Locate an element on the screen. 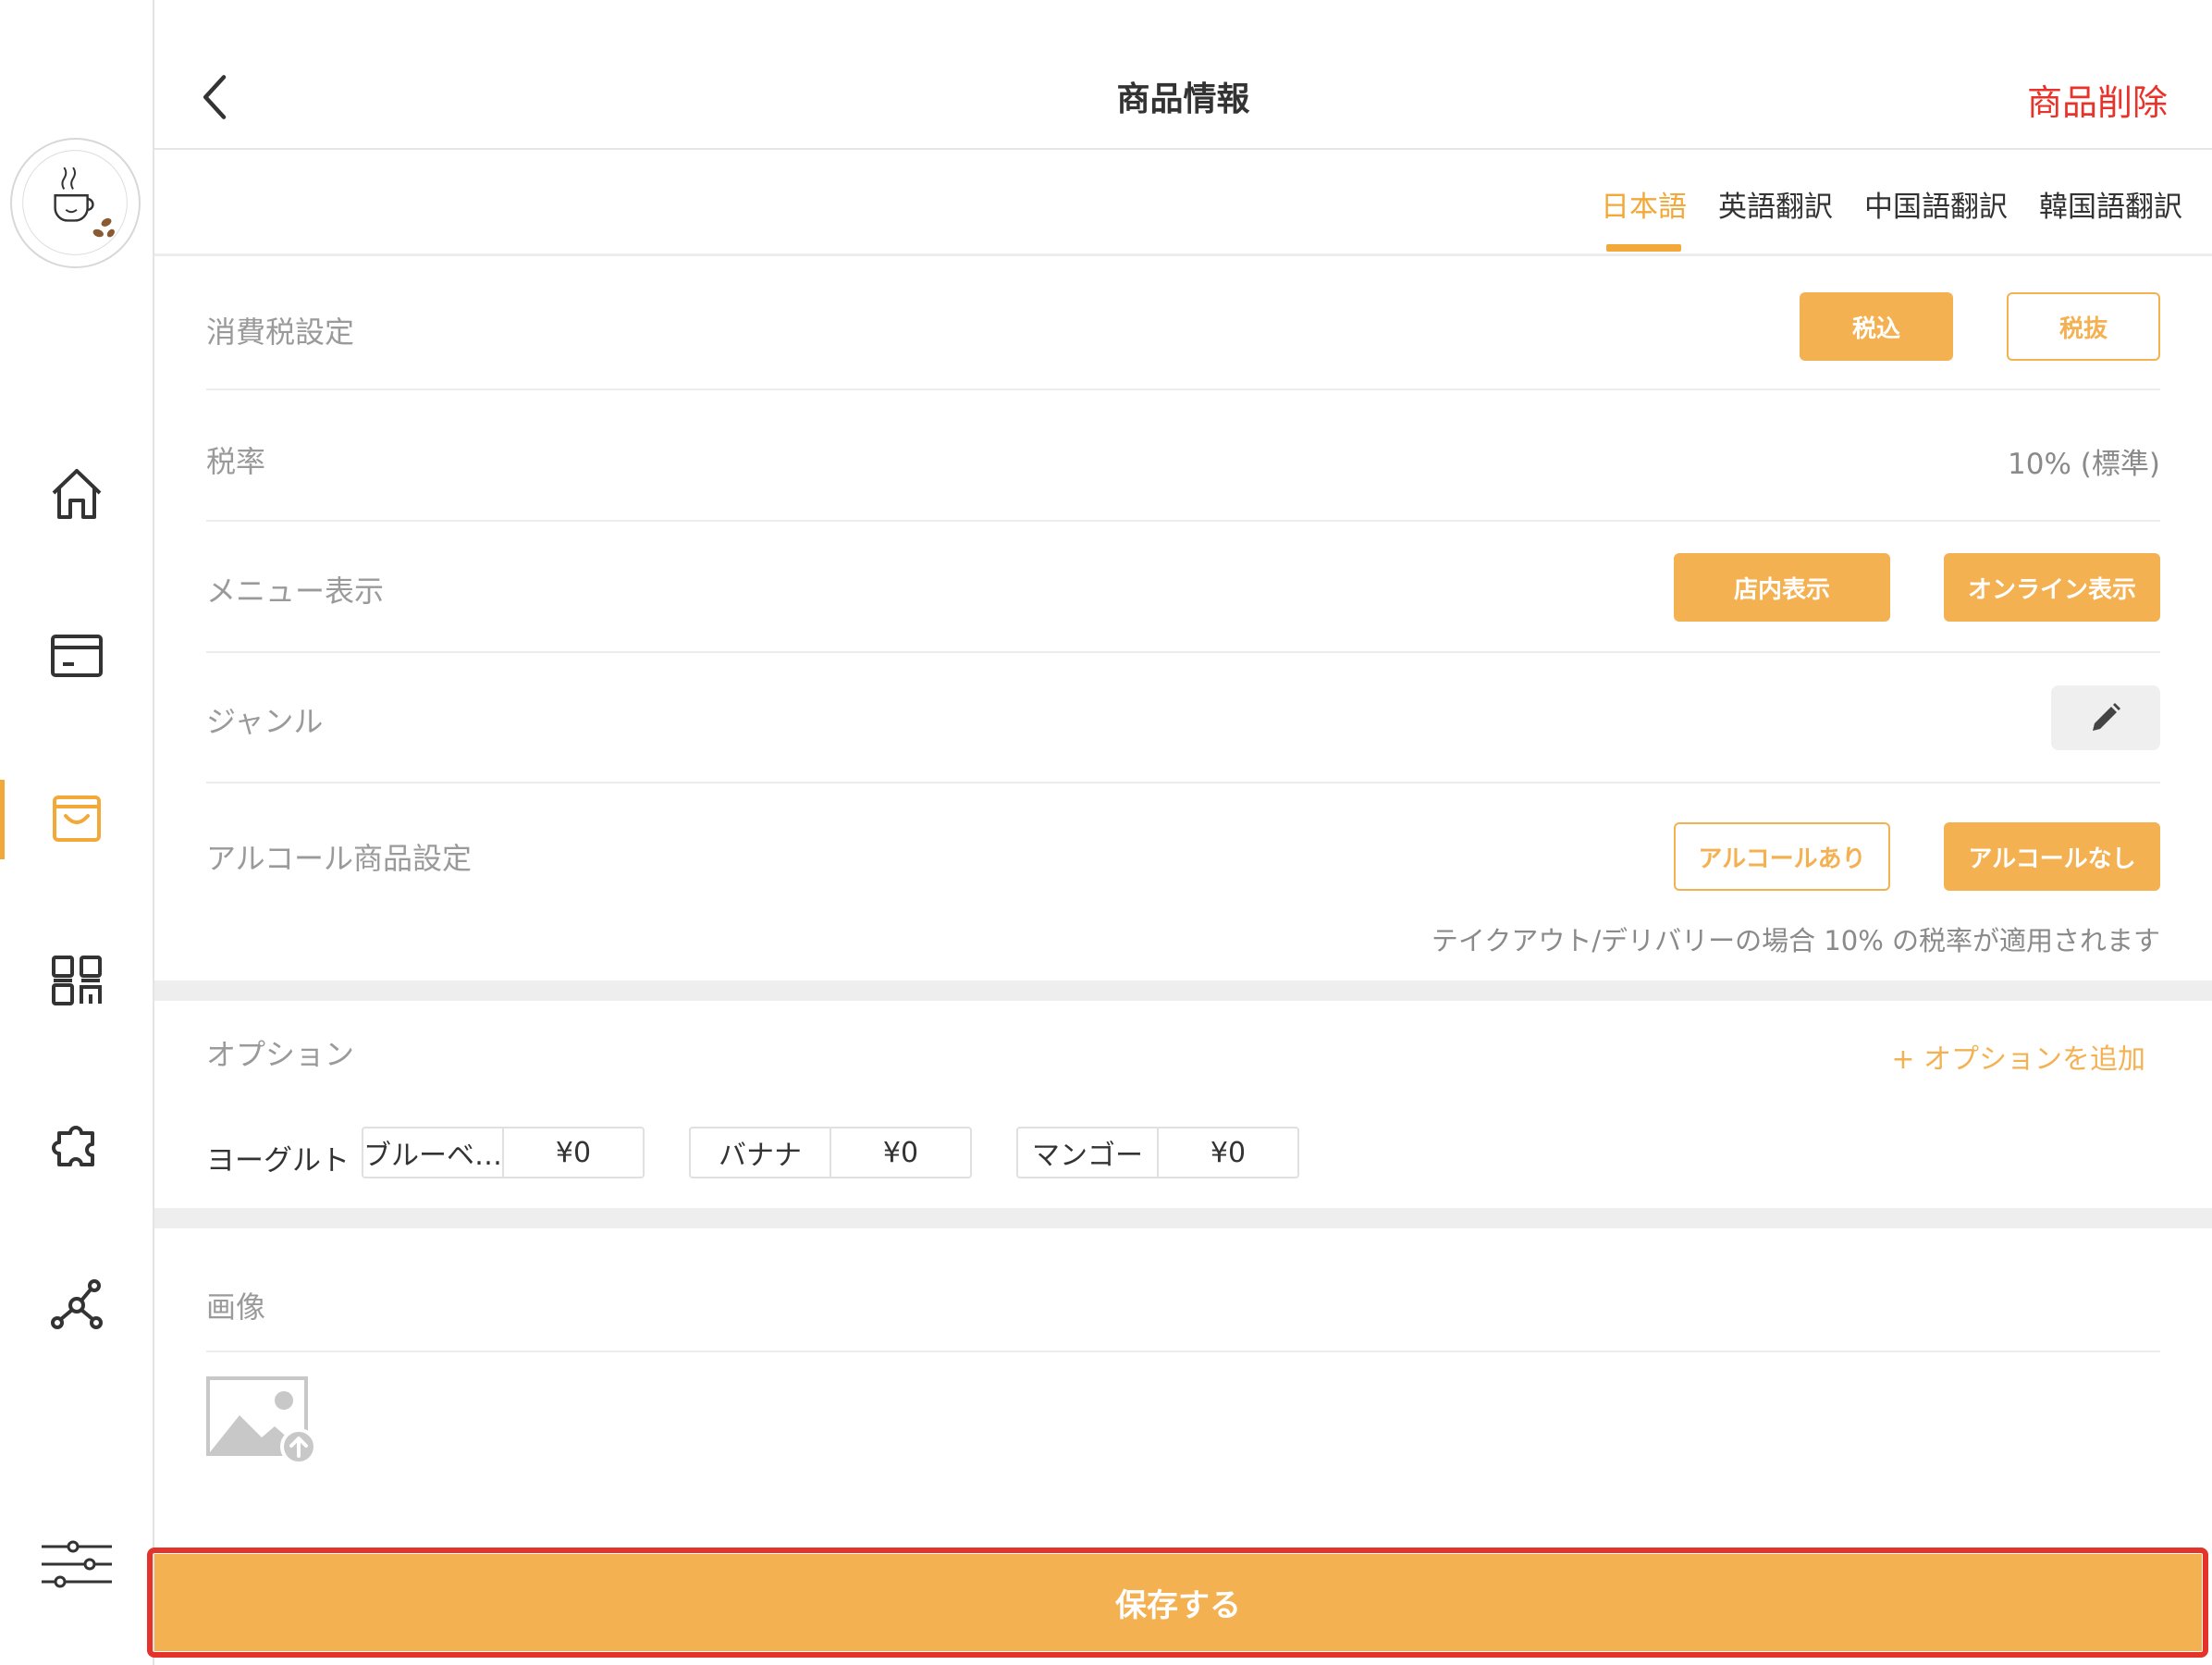 This screenshot has width=2212, height=1665. network-icon is located at coordinates (76, 1304).